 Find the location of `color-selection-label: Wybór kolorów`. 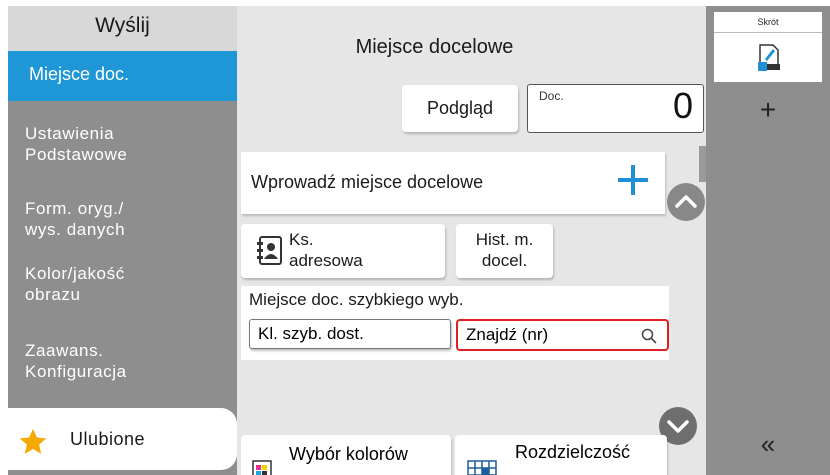

color-selection-label: Wybór kolorów is located at coordinates (348, 454).